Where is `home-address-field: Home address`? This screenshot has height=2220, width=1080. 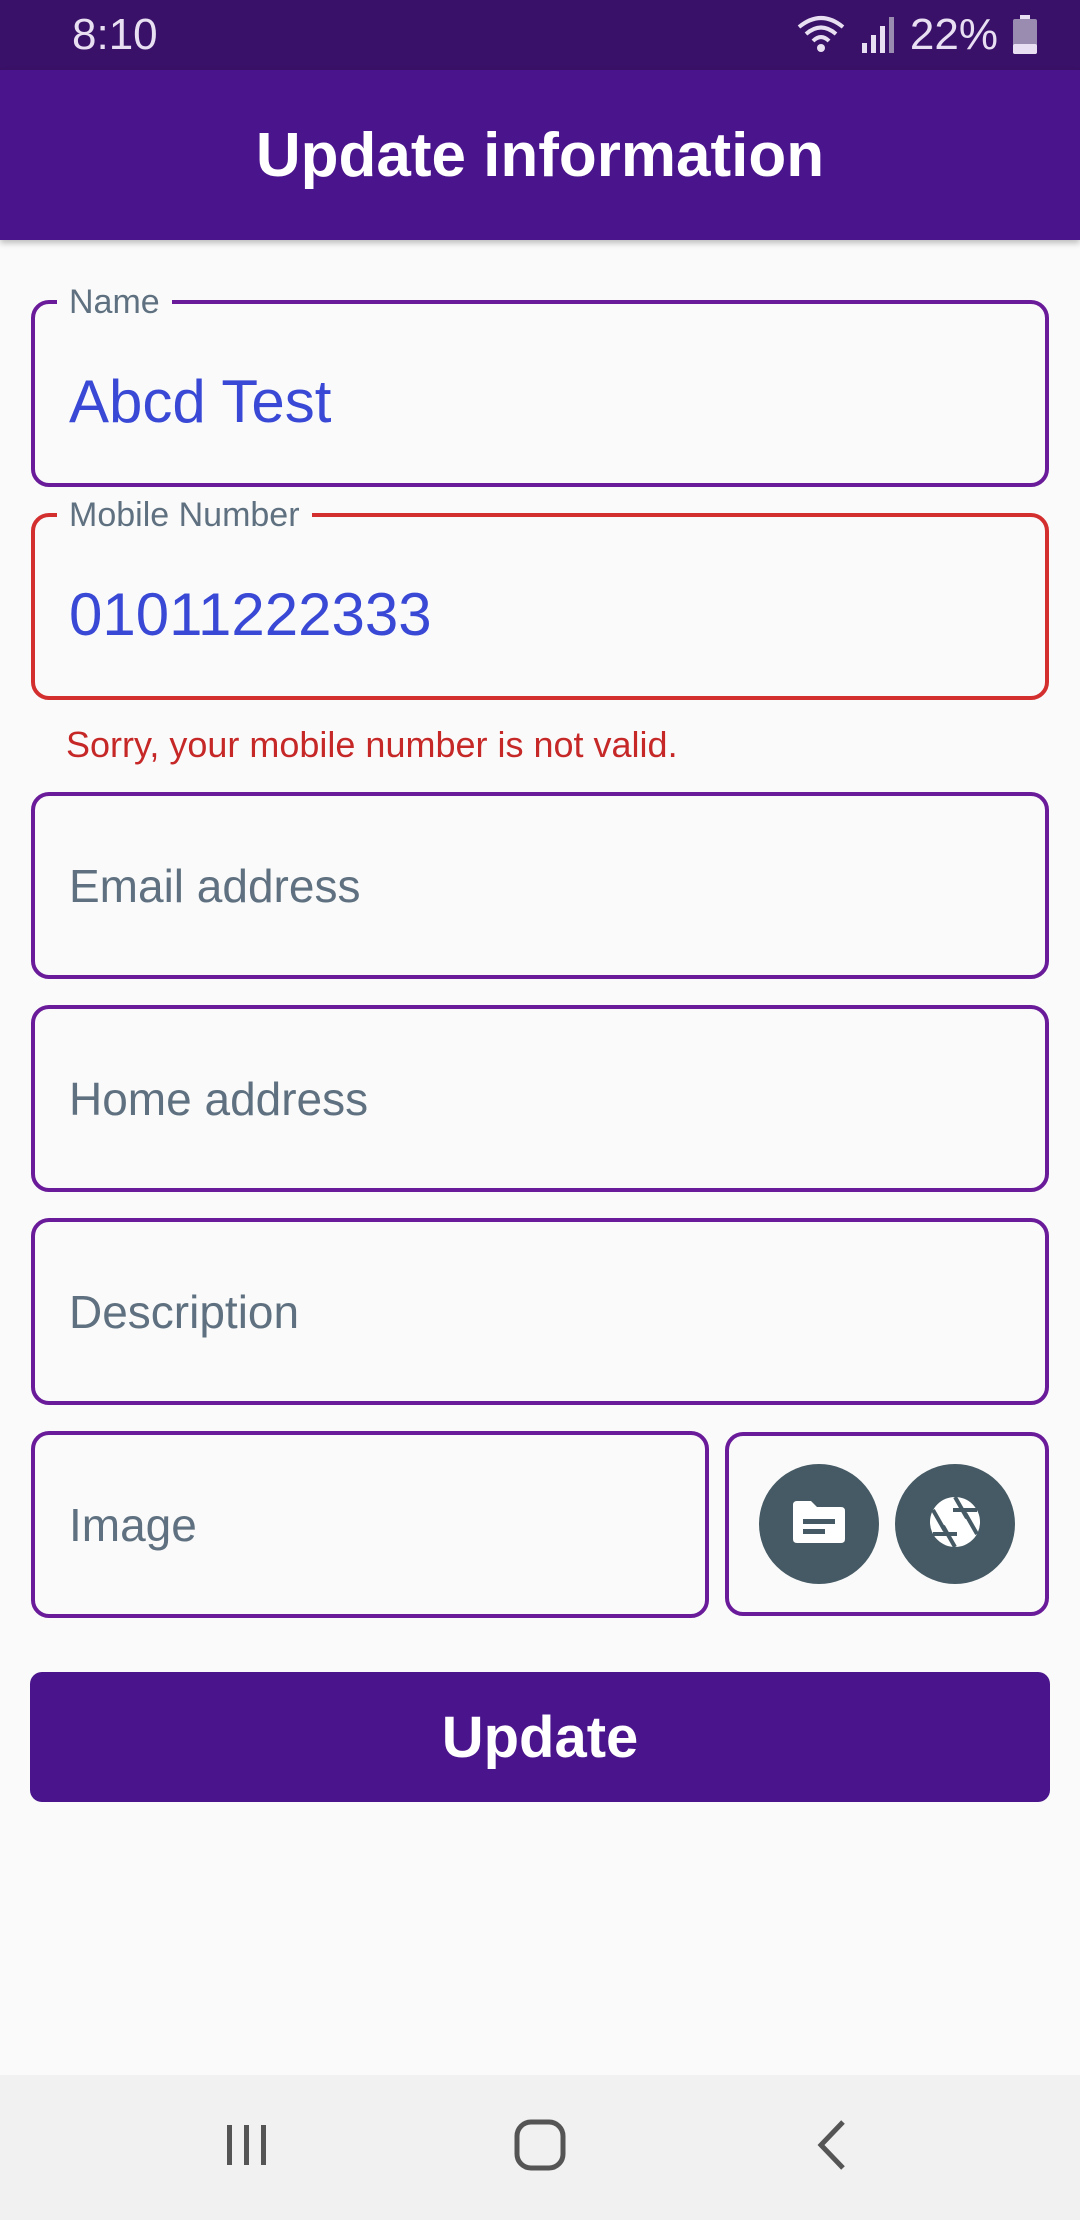
home-address-field: Home address is located at coordinates (540, 1098).